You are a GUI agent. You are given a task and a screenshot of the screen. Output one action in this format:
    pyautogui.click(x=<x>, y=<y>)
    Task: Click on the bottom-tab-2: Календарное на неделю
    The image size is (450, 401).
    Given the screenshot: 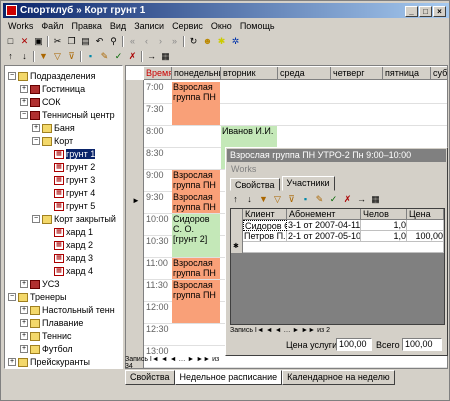 What is the action you would take?
    pyautogui.click(x=338, y=377)
    